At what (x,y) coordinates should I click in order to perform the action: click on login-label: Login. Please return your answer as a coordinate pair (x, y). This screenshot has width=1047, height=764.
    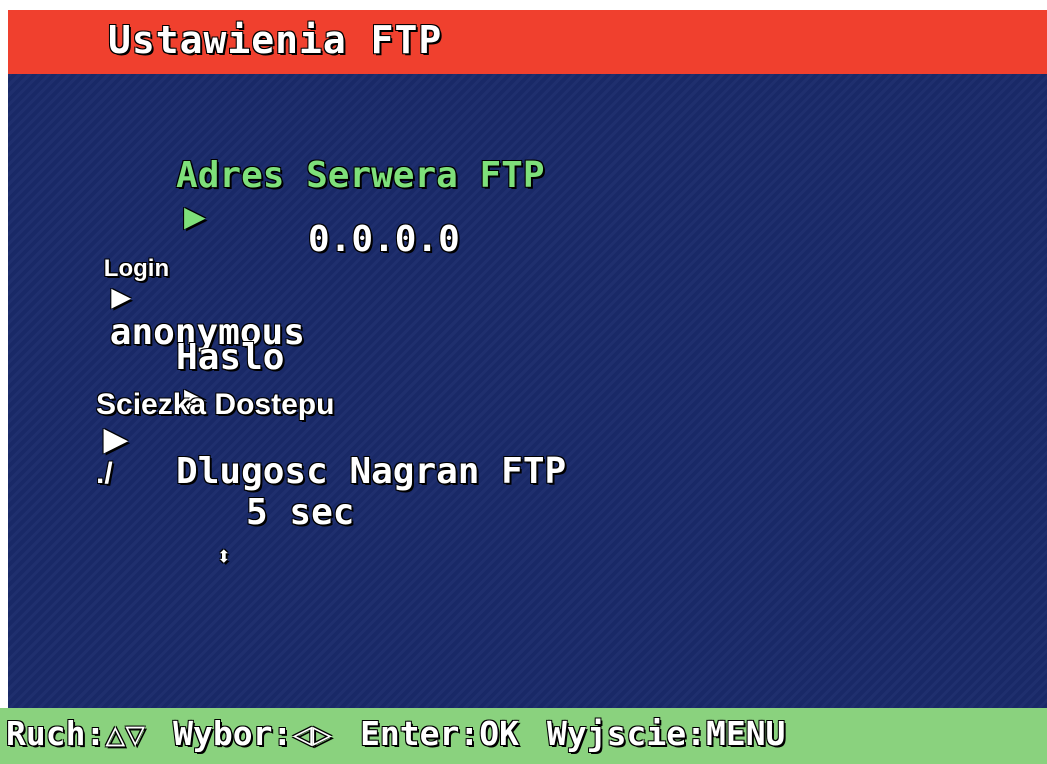
    Looking at the image, I should click on (136, 268).